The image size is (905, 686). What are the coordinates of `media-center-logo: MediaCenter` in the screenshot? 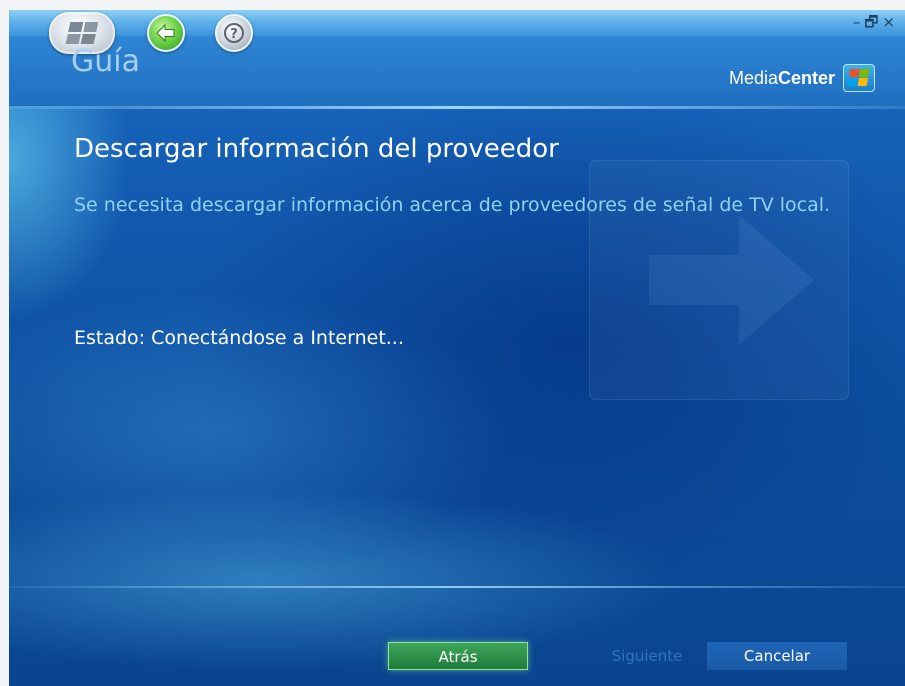 It's located at (802, 78).